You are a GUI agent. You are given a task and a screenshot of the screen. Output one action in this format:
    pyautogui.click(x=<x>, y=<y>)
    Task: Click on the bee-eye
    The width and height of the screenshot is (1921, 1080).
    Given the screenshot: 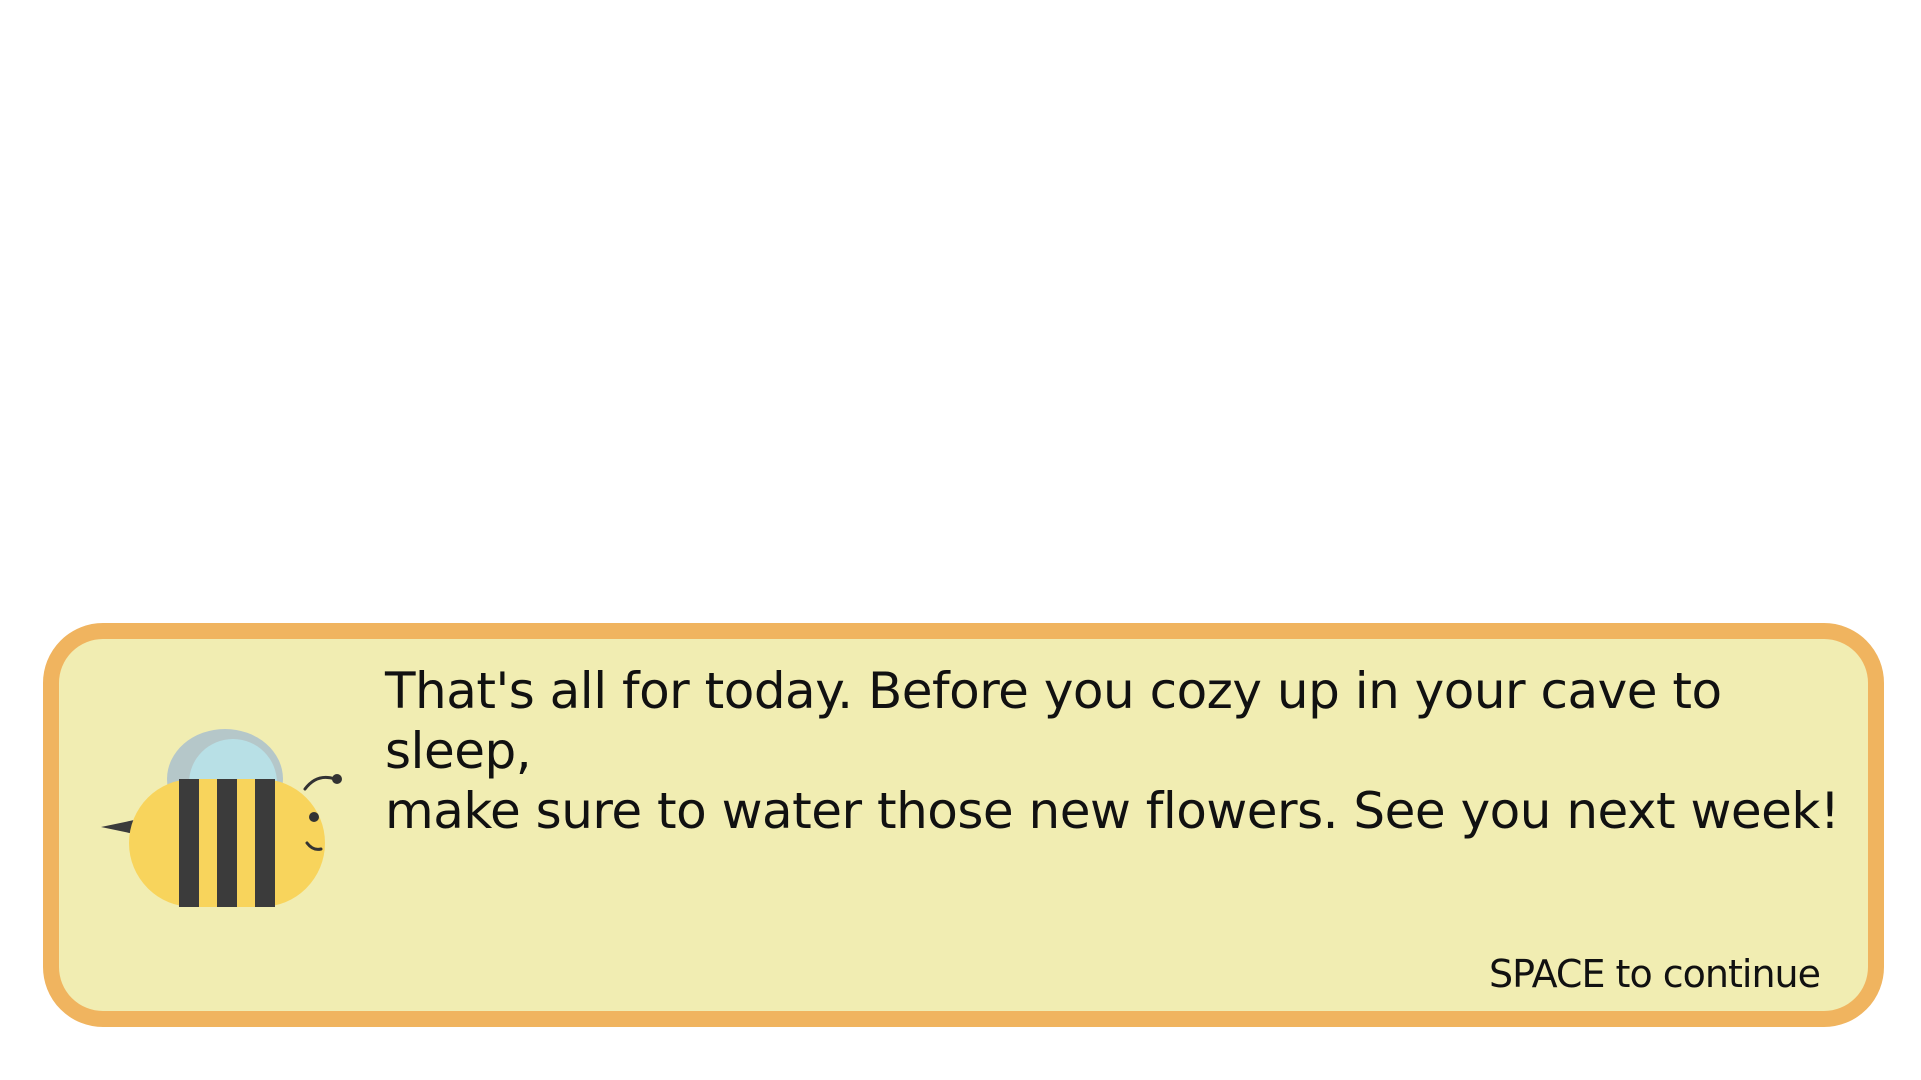 What is the action you would take?
    pyautogui.click(x=314, y=817)
    